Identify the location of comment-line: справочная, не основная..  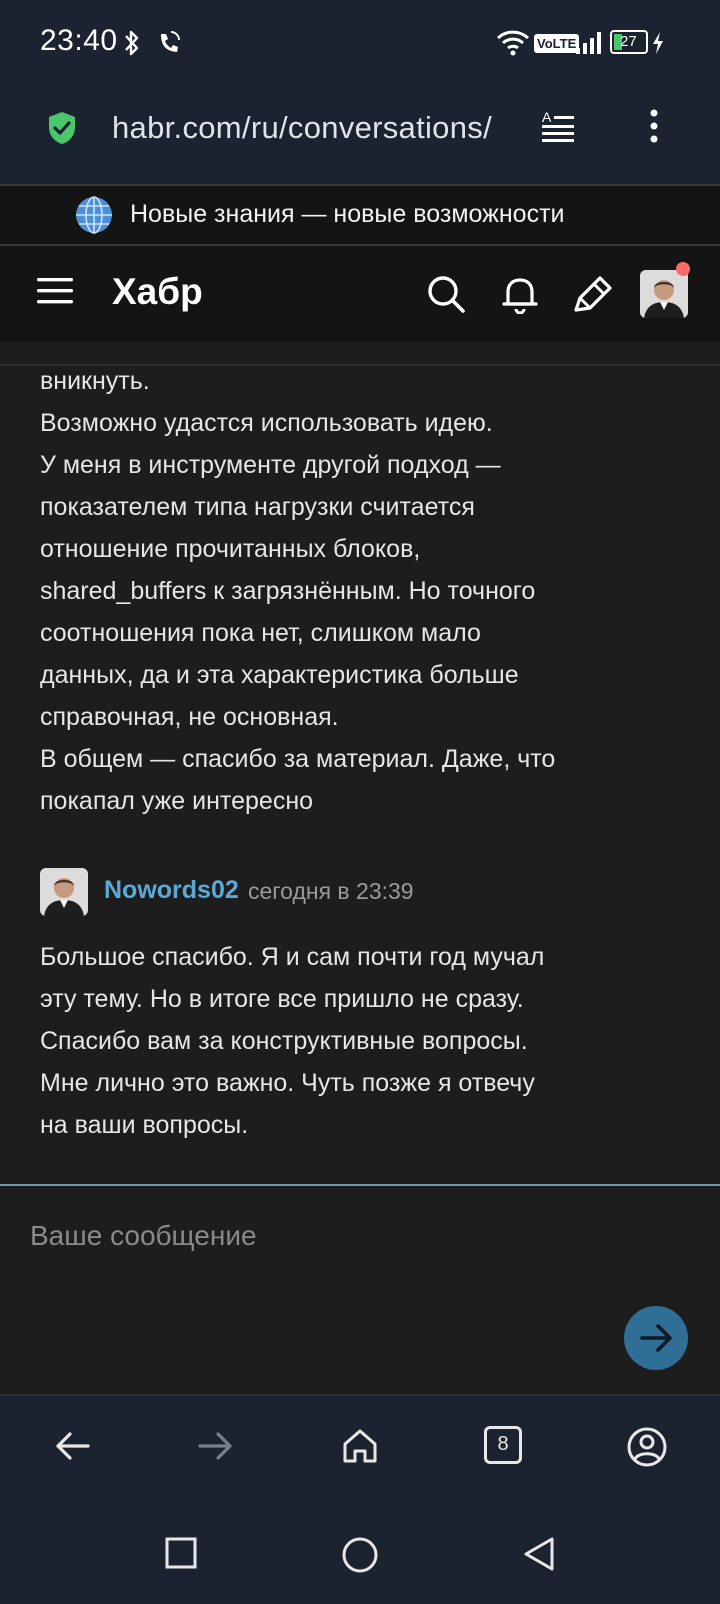
(189, 717).